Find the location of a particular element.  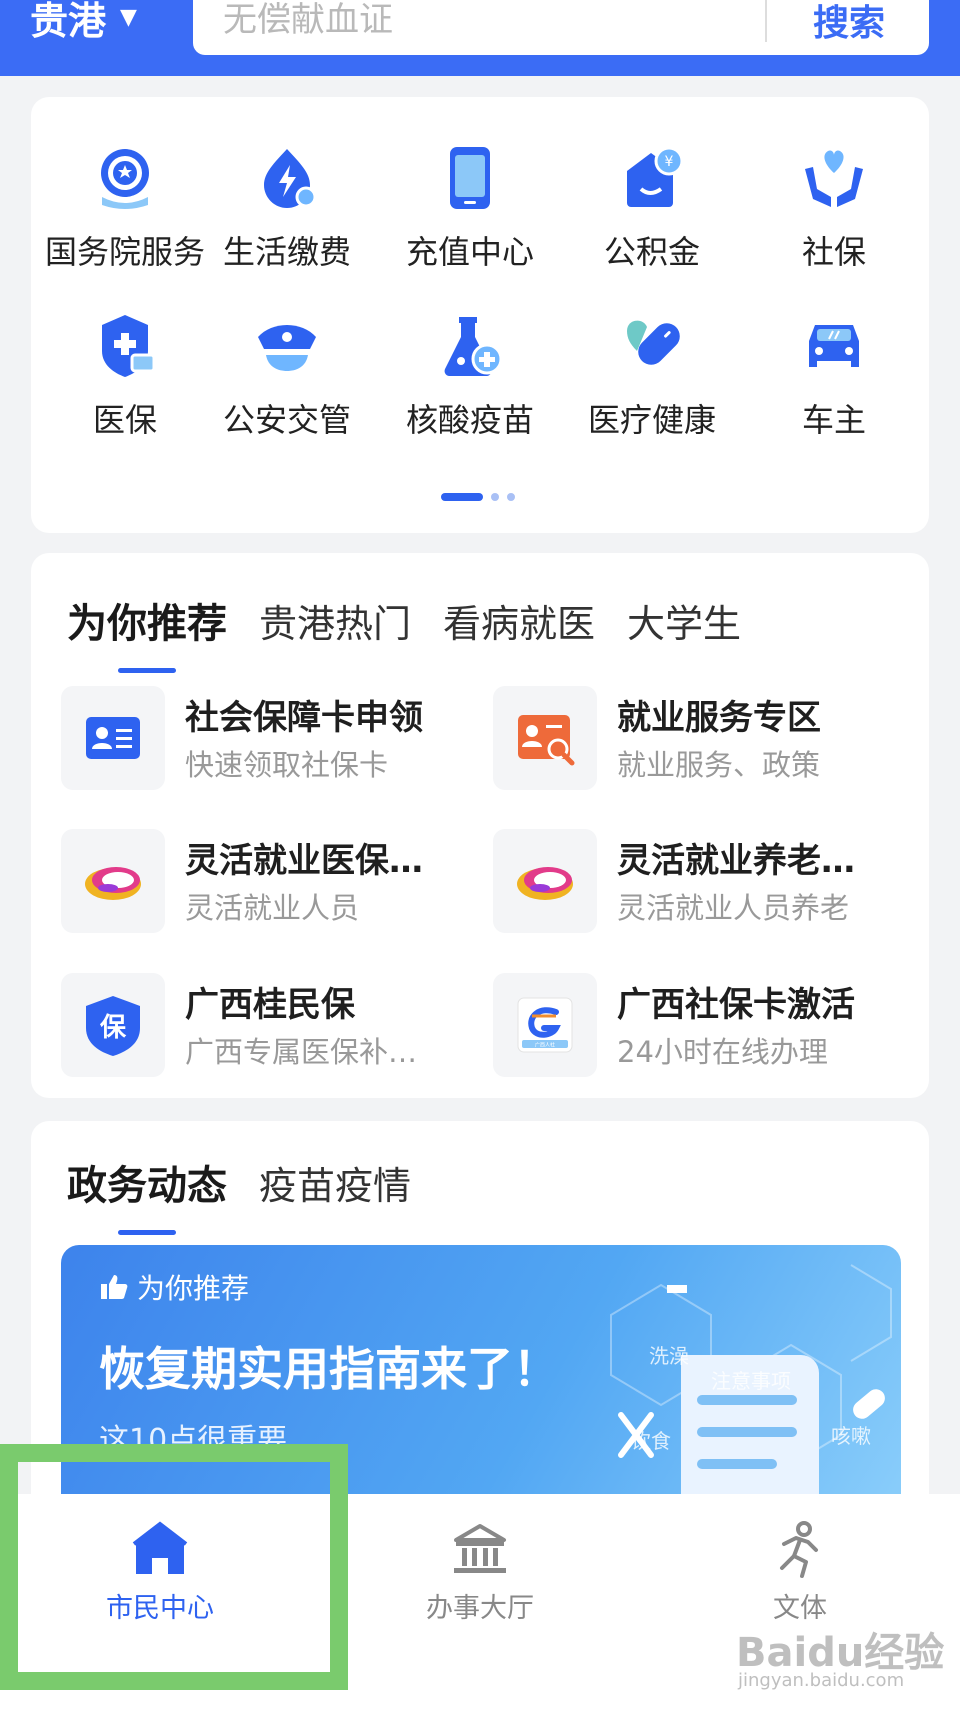

banner-tag-text: 为你推荐 is located at coordinates (193, 1288).